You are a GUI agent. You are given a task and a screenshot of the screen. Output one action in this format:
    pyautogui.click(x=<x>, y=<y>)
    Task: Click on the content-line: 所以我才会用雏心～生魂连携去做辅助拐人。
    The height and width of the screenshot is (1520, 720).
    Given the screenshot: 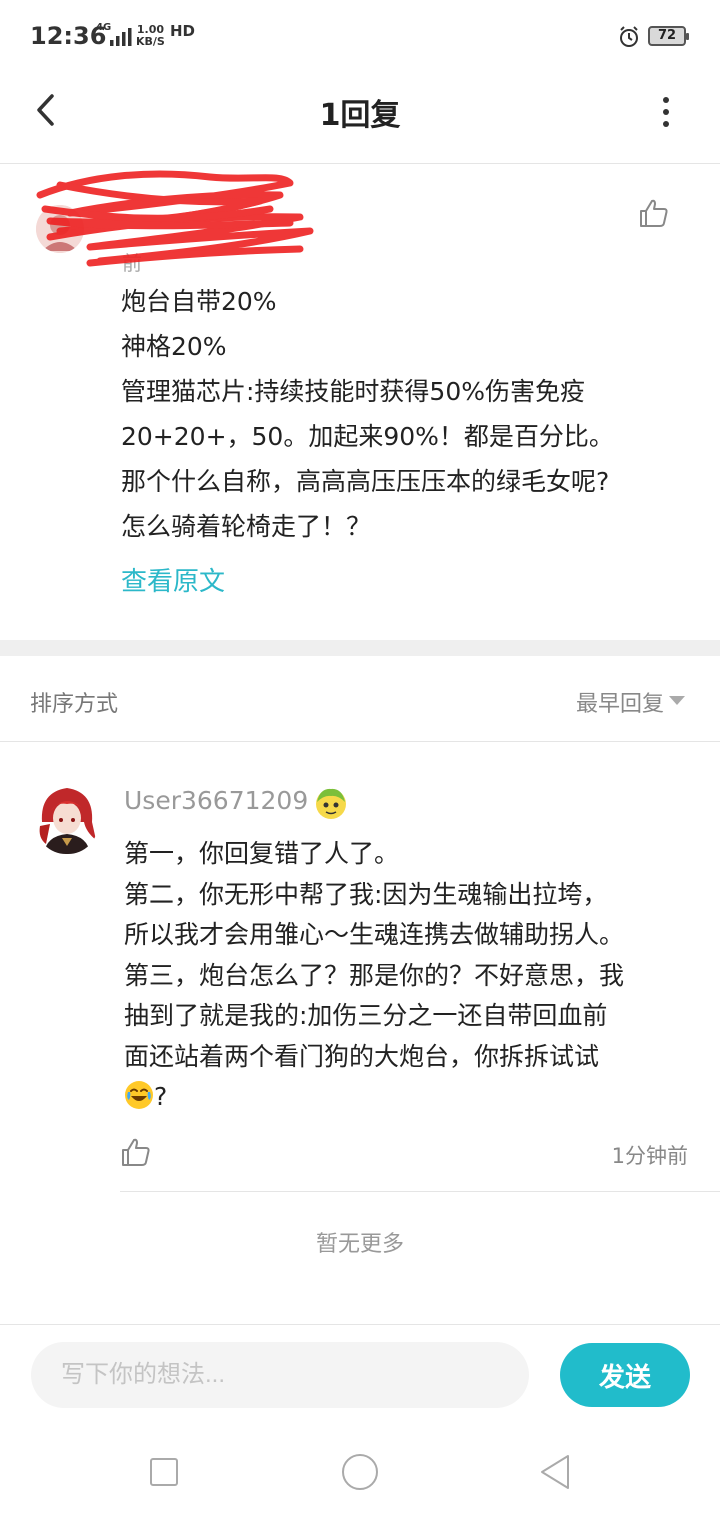 What is the action you would take?
    pyautogui.click(x=374, y=934)
    